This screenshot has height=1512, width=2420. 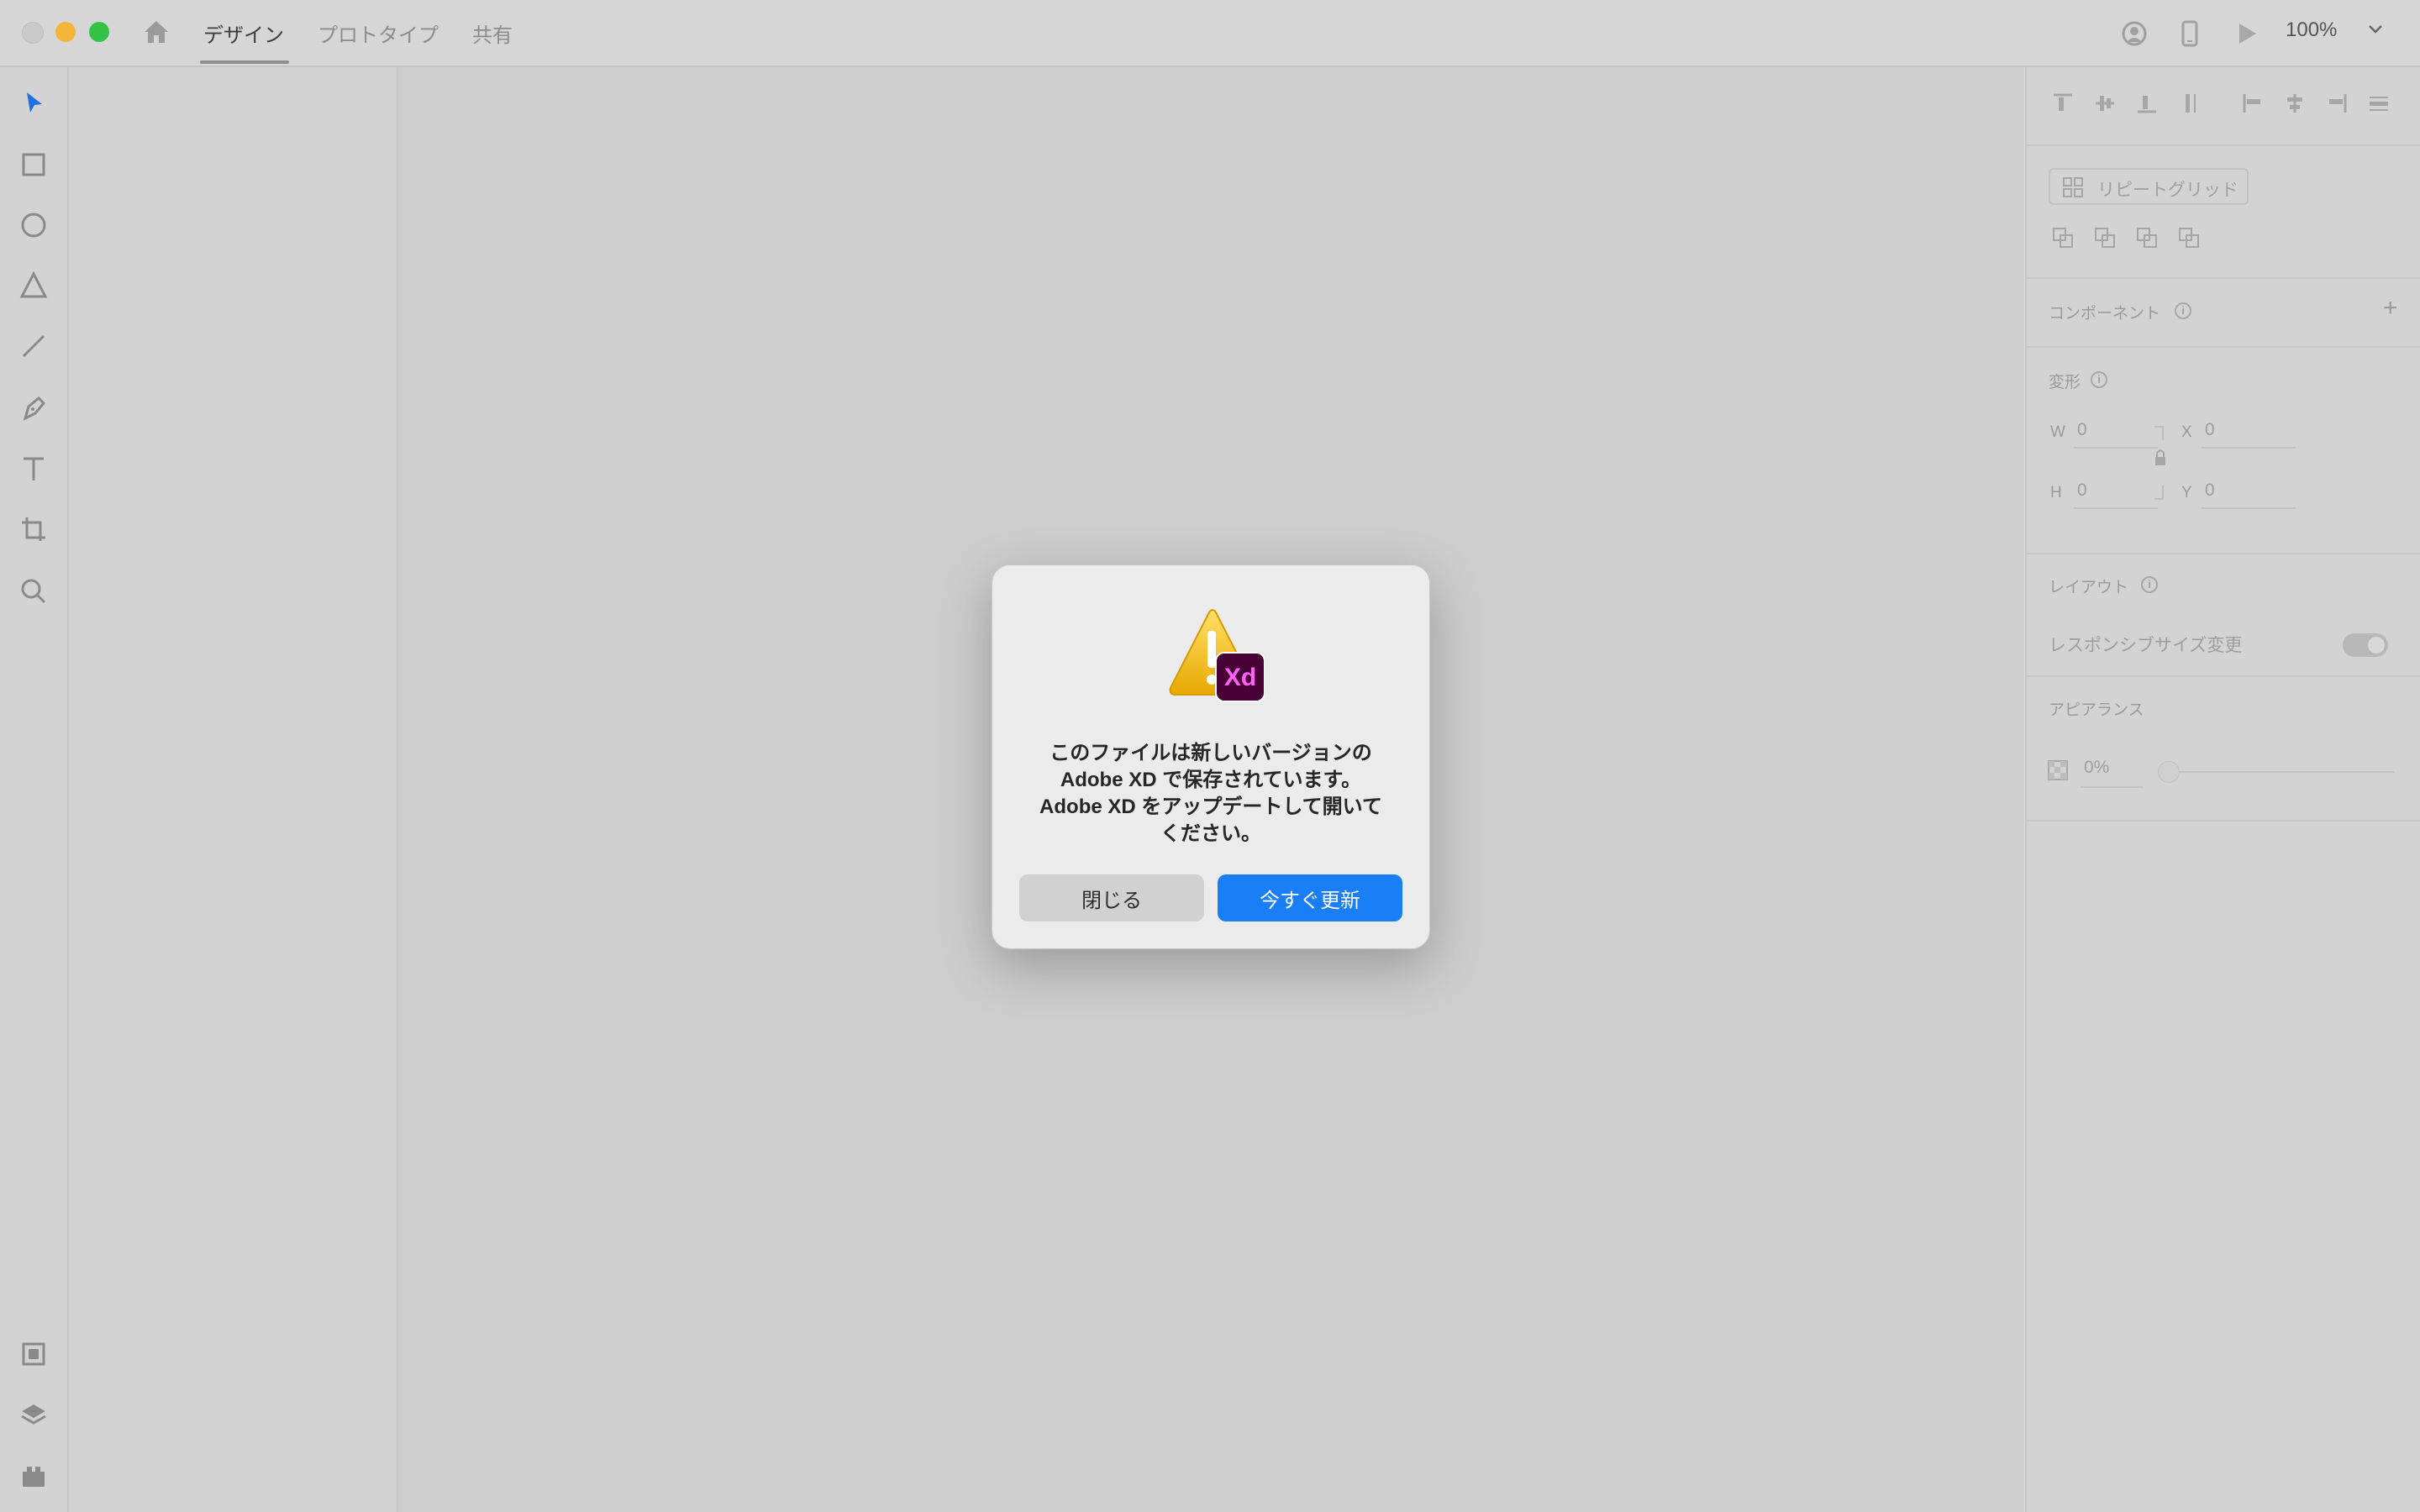 I want to click on layers-panel-icon, so click(x=34, y=1414).